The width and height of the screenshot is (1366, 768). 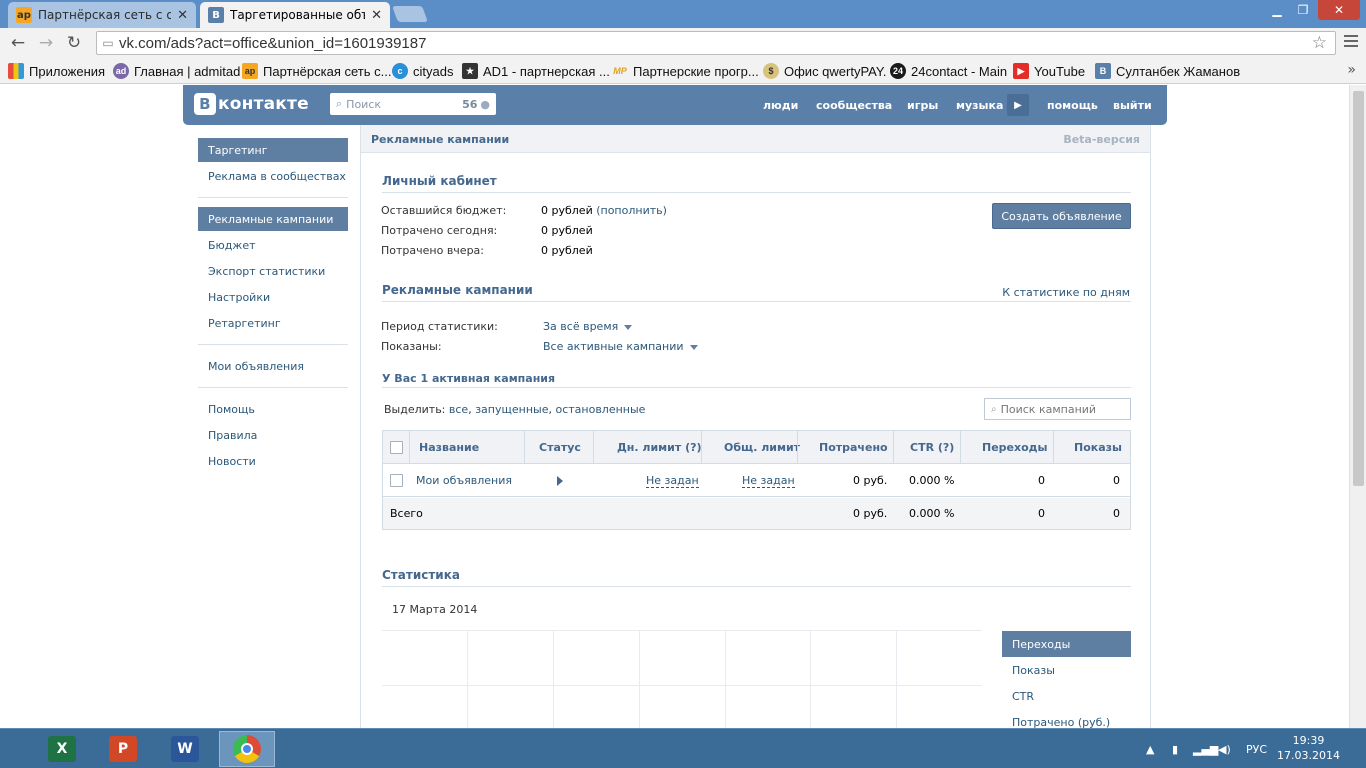 What do you see at coordinates (1351, 70) in the screenshot?
I see `bookmarks-more-icon: »` at bounding box center [1351, 70].